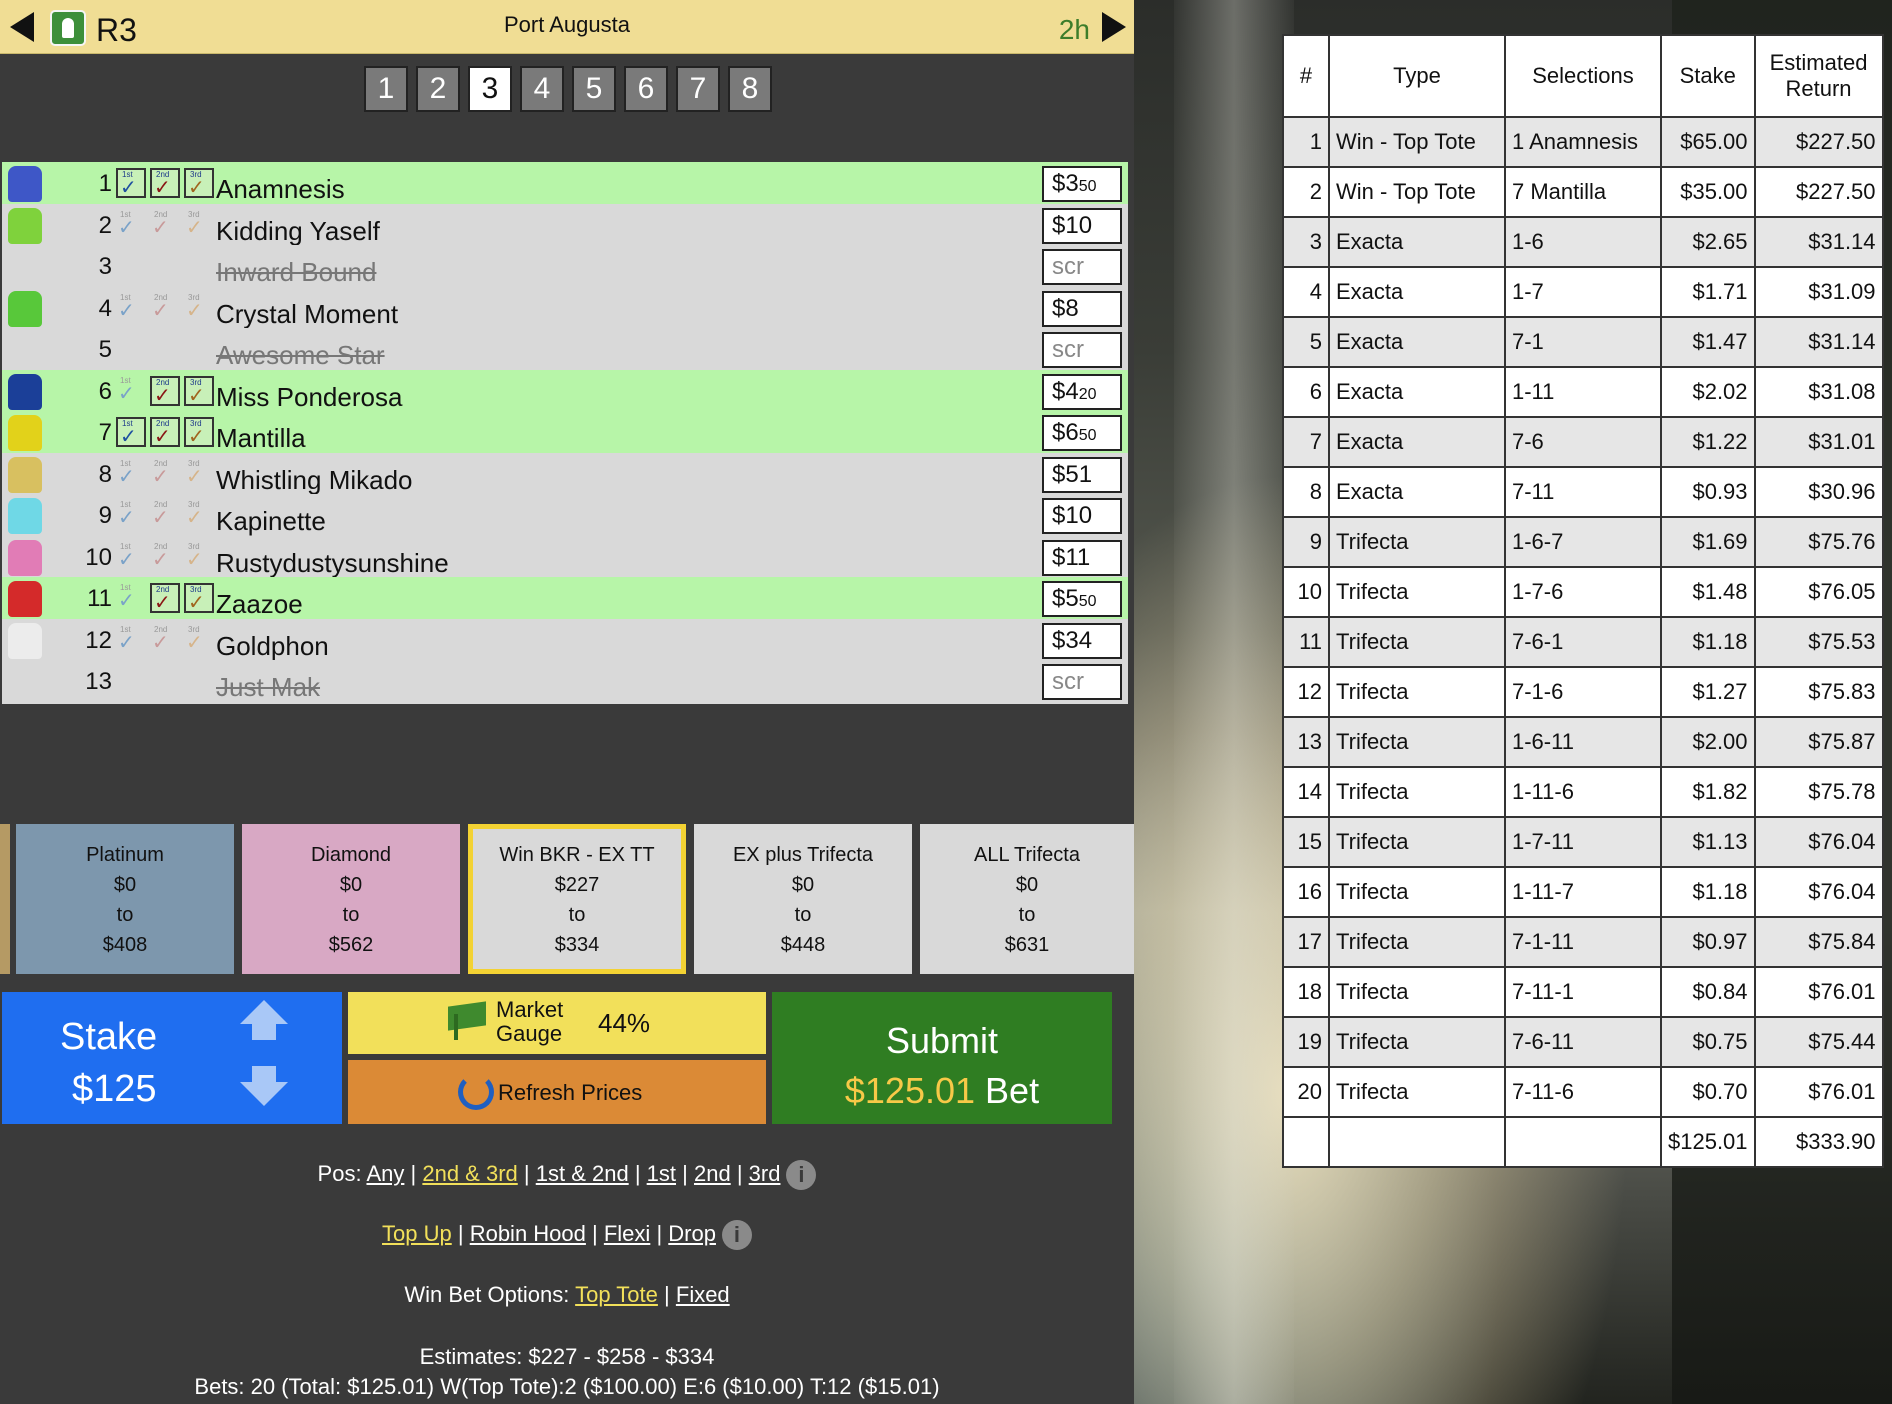 Image resolution: width=1892 pixels, height=1404 pixels. What do you see at coordinates (1065, 183) in the screenshot?
I see `price-main: $3` at bounding box center [1065, 183].